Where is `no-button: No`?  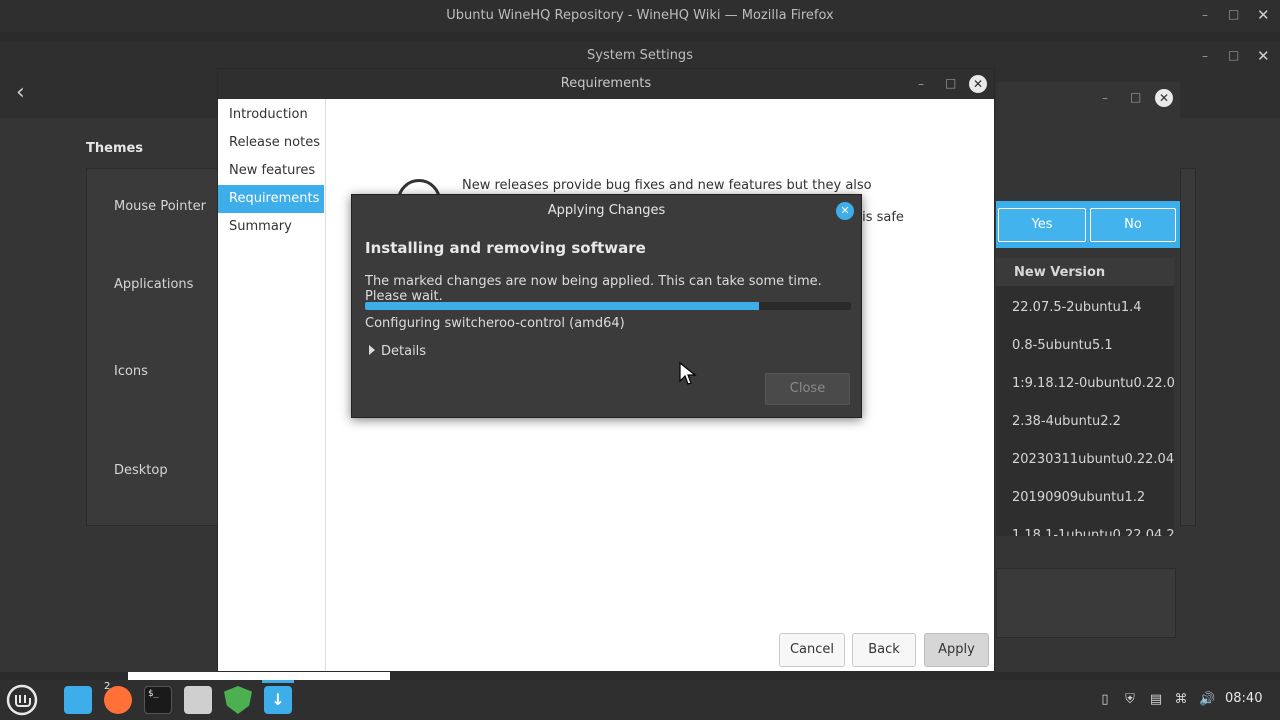 no-button: No is located at coordinates (1133, 225).